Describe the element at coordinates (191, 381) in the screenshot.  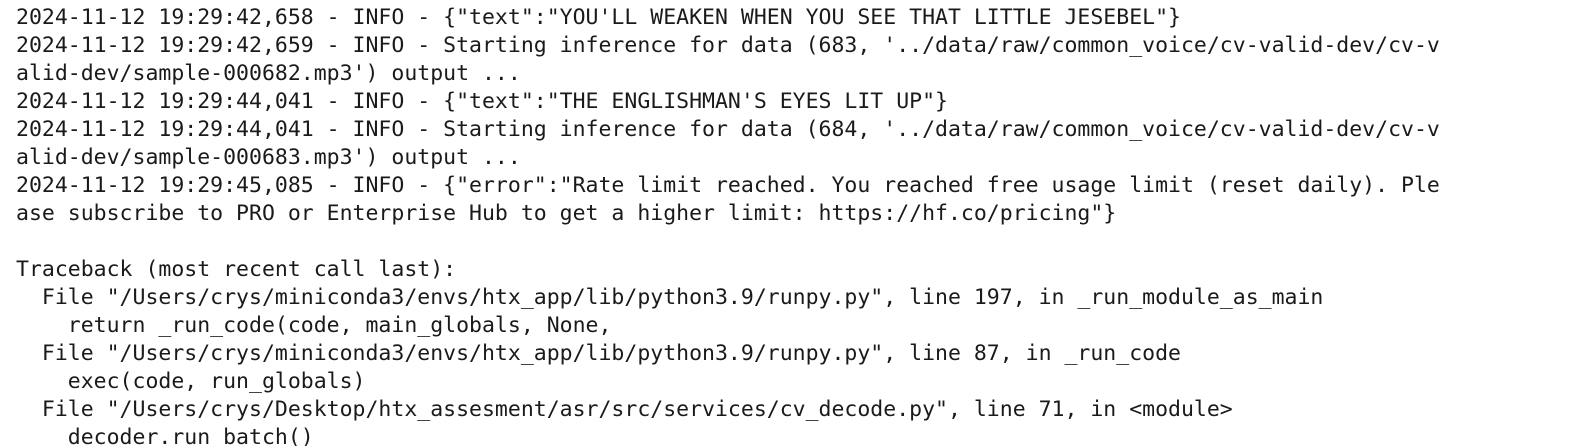
I see `traceback-code-line: exec(code, run_globals)` at that location.